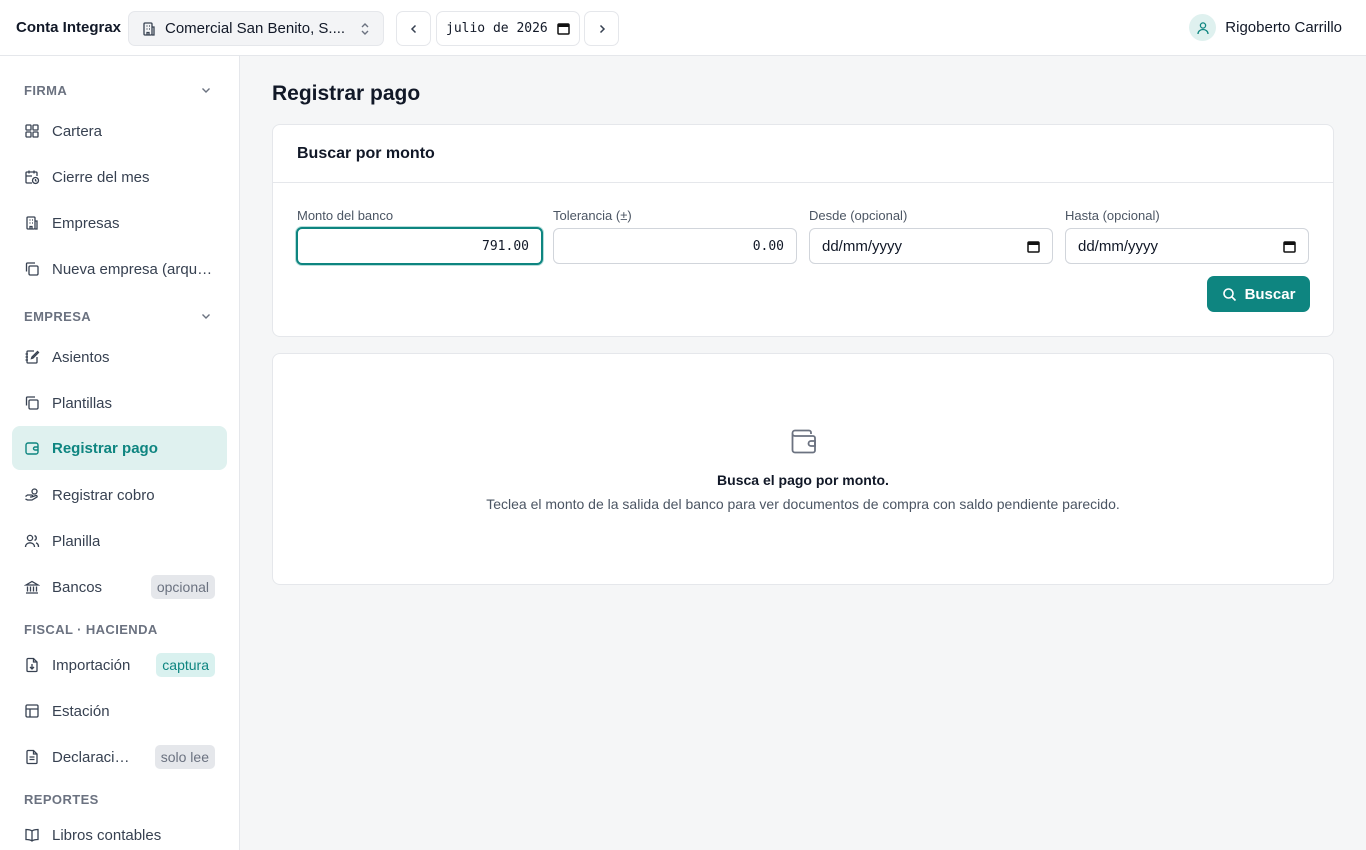 Image resolution: width=1366 pixels, height=850 pixels. I want to click on avatar, so click(1203, 27).